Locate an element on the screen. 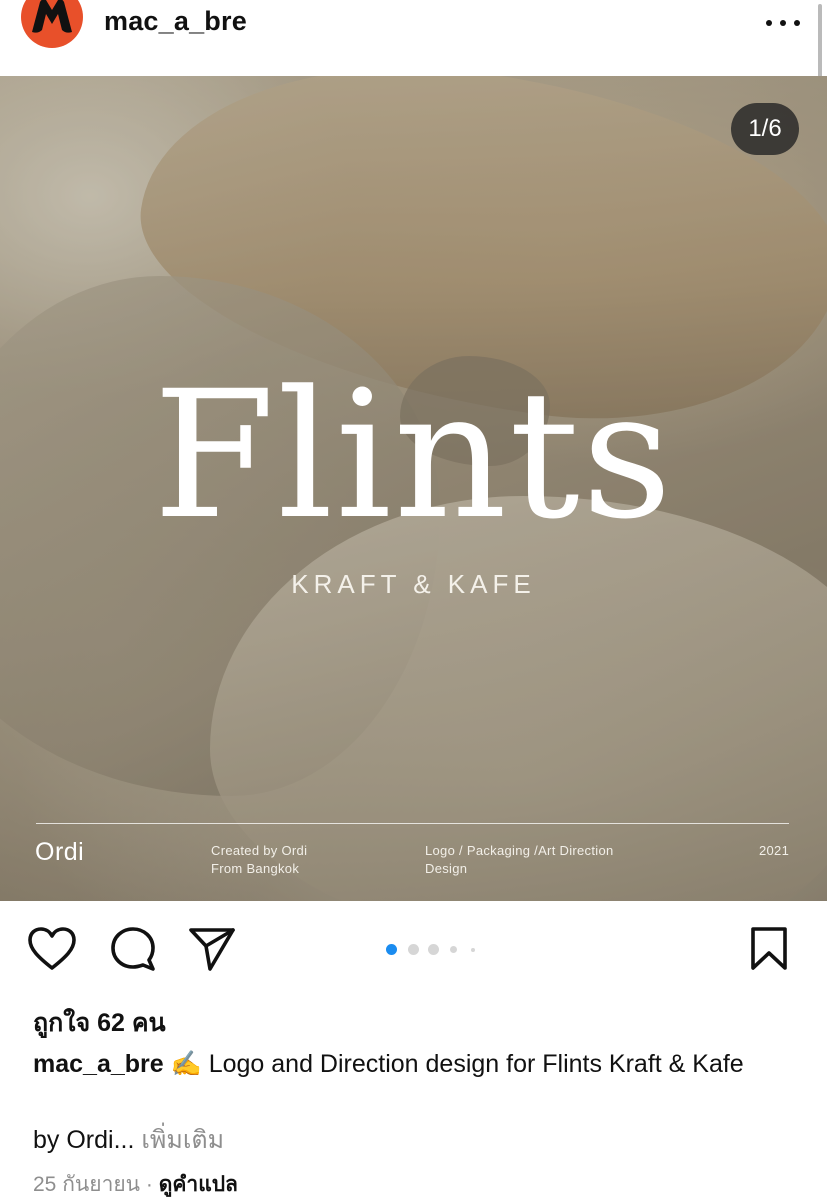 This screenshot has width=827, height=1201. heart-icon is located at coordinates (52, 951).